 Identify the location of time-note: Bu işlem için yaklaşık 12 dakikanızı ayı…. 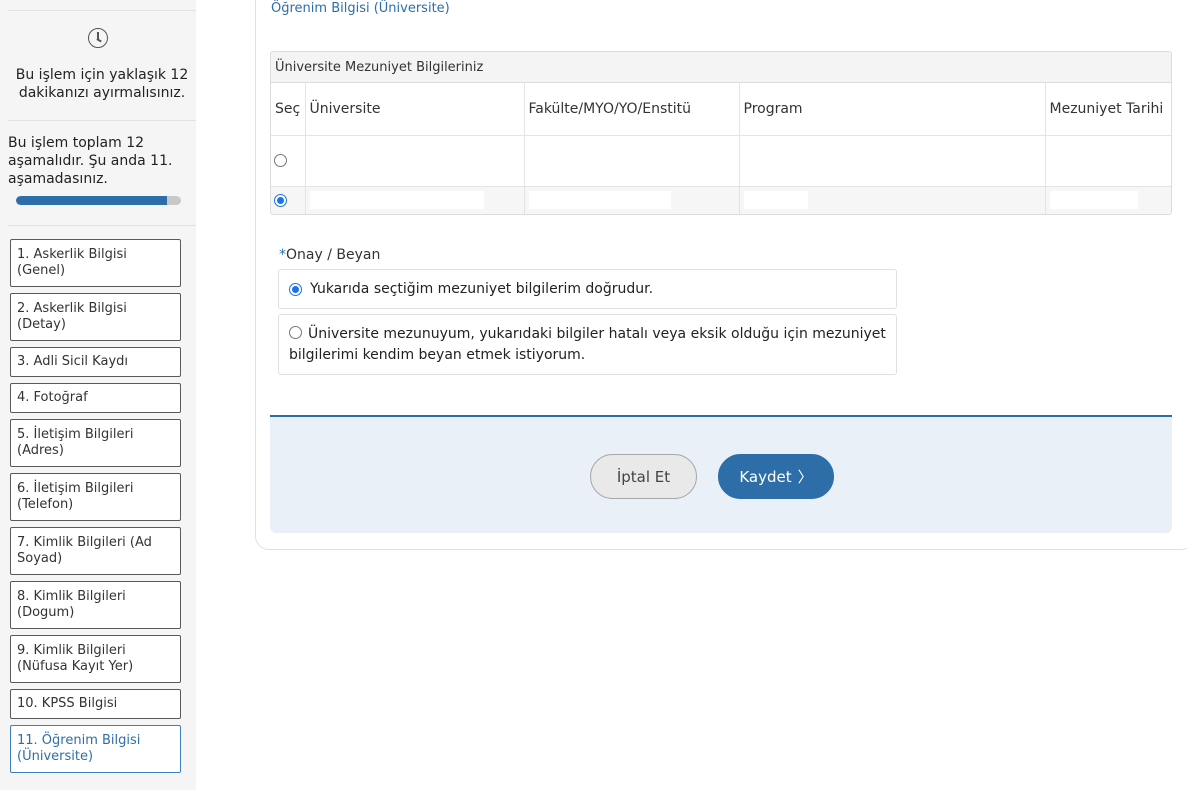
(102, 84).